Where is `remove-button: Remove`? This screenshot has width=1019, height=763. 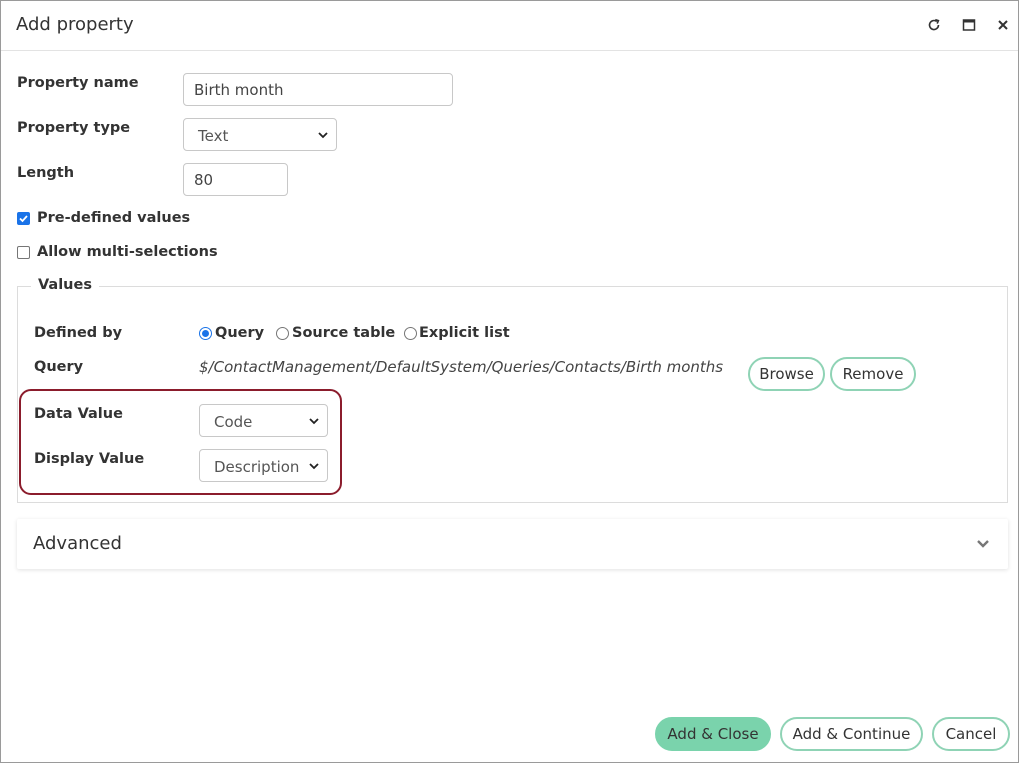
remove-button: Remove is located at coordinates (873, 374).